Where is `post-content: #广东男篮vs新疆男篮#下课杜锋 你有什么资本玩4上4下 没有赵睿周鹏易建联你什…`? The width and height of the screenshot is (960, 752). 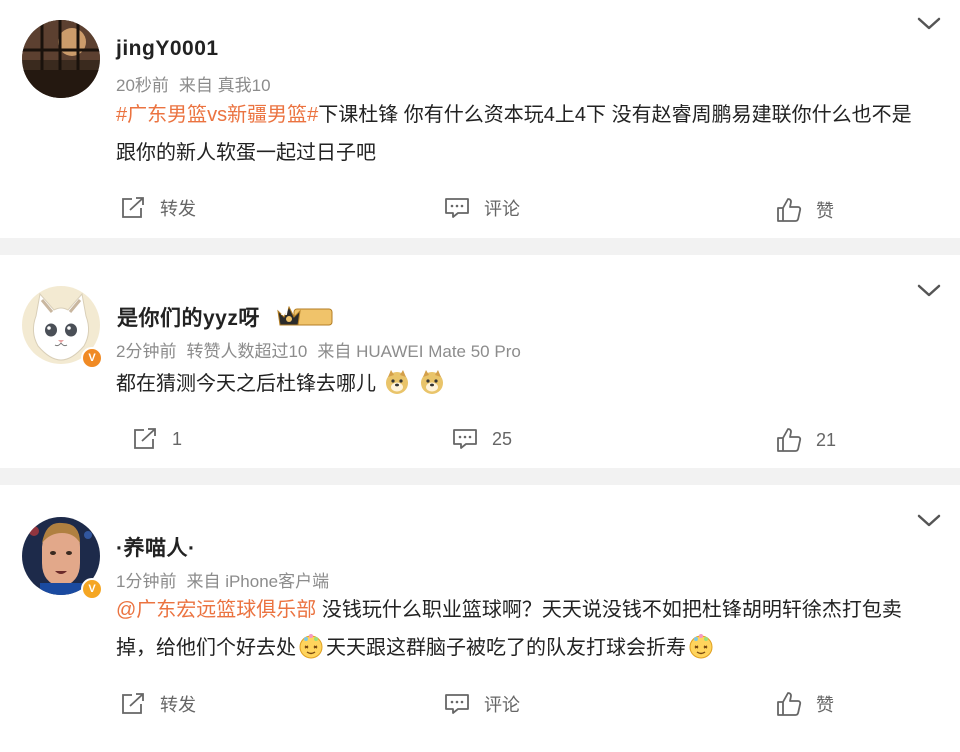
post-content: #广东男篮vs新疆男篮#下课杜锋 你有什么资本玩4上4下 没有赵睿周鹏易建联你什… is located at coordinates (523, 134).